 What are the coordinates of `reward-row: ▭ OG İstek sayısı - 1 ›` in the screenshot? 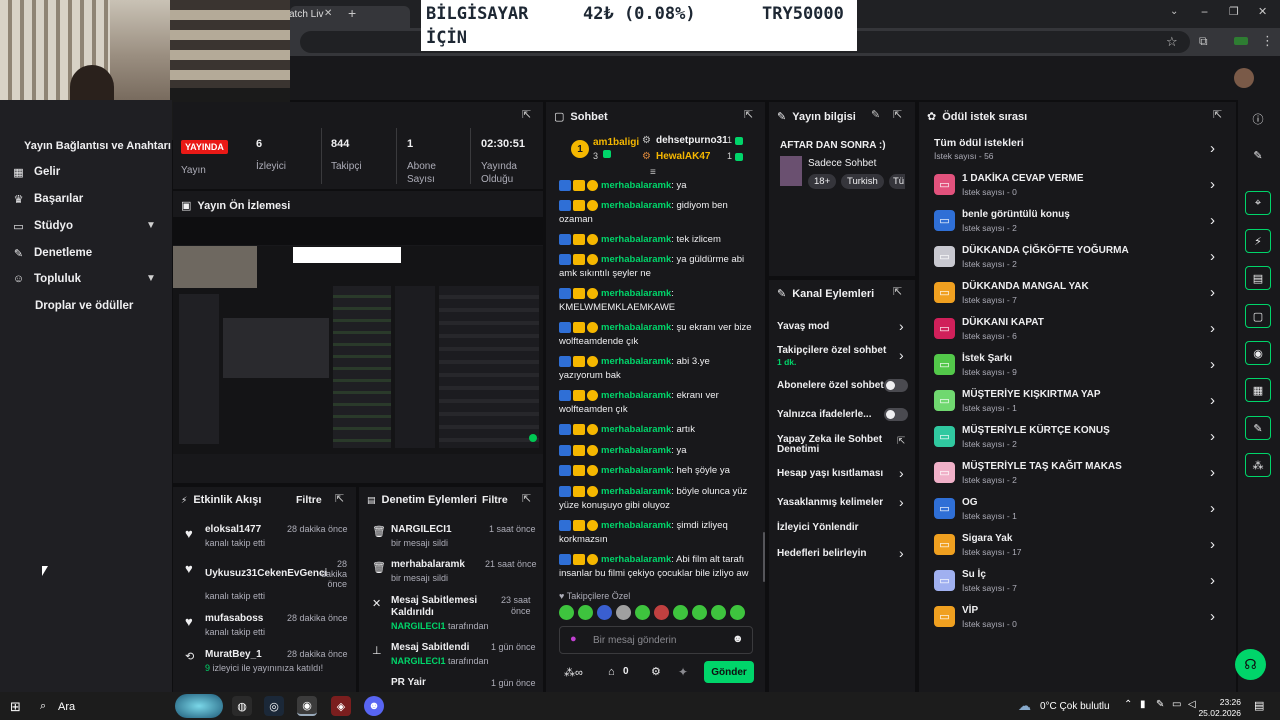 It's located at (1076, 512).